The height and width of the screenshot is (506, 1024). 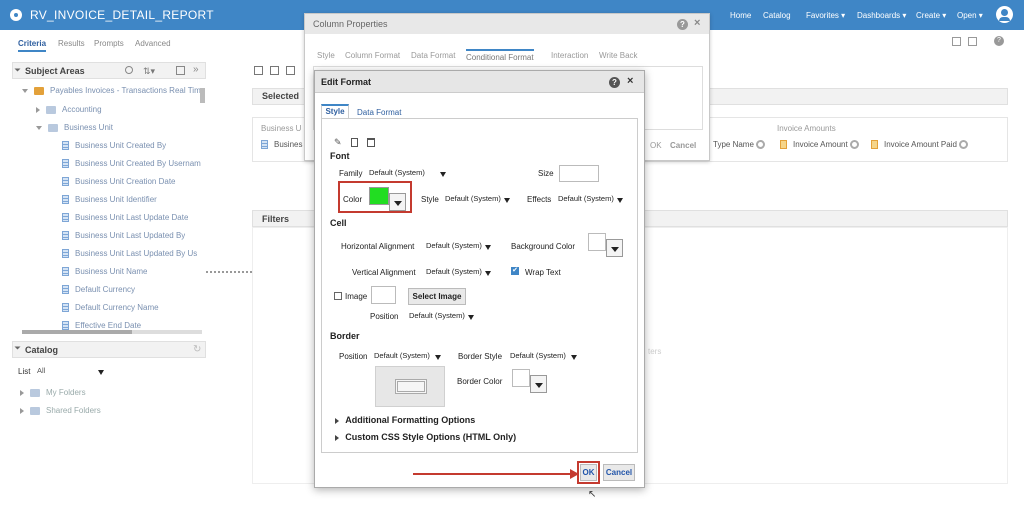 I want to click on tree-column: Business Unit Last Updated By, so click(x=123, y=238).